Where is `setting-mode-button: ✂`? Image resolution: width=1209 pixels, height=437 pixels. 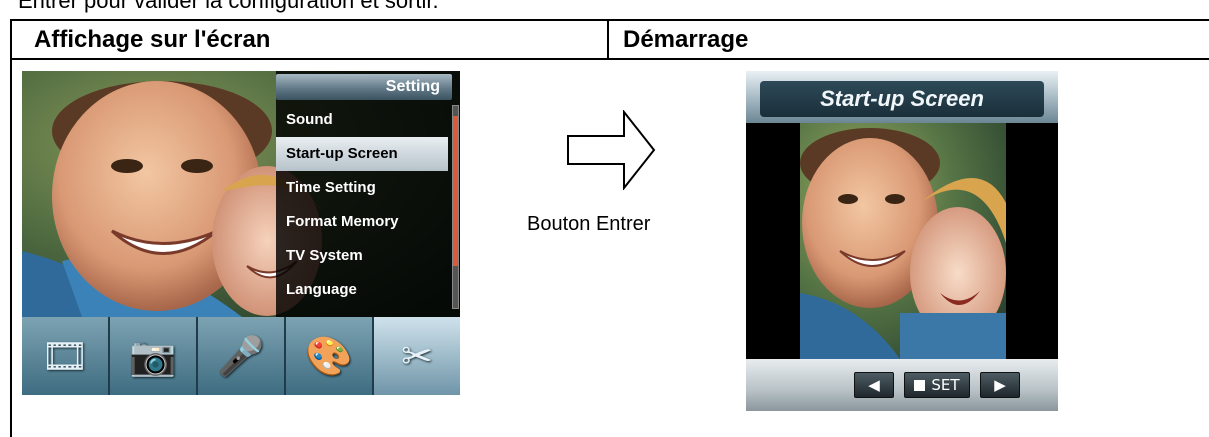
setting-mode-button: ✂ is located at coordinates (417, 356).